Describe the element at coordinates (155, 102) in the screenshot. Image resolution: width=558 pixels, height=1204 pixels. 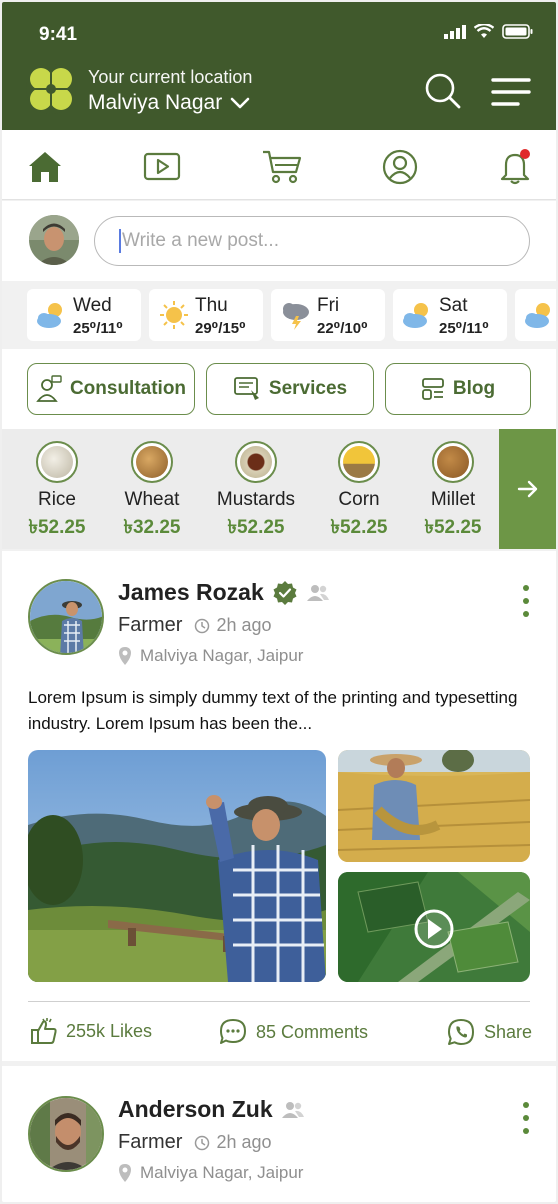
I see `location-value: Malviya Nagar` at that location.